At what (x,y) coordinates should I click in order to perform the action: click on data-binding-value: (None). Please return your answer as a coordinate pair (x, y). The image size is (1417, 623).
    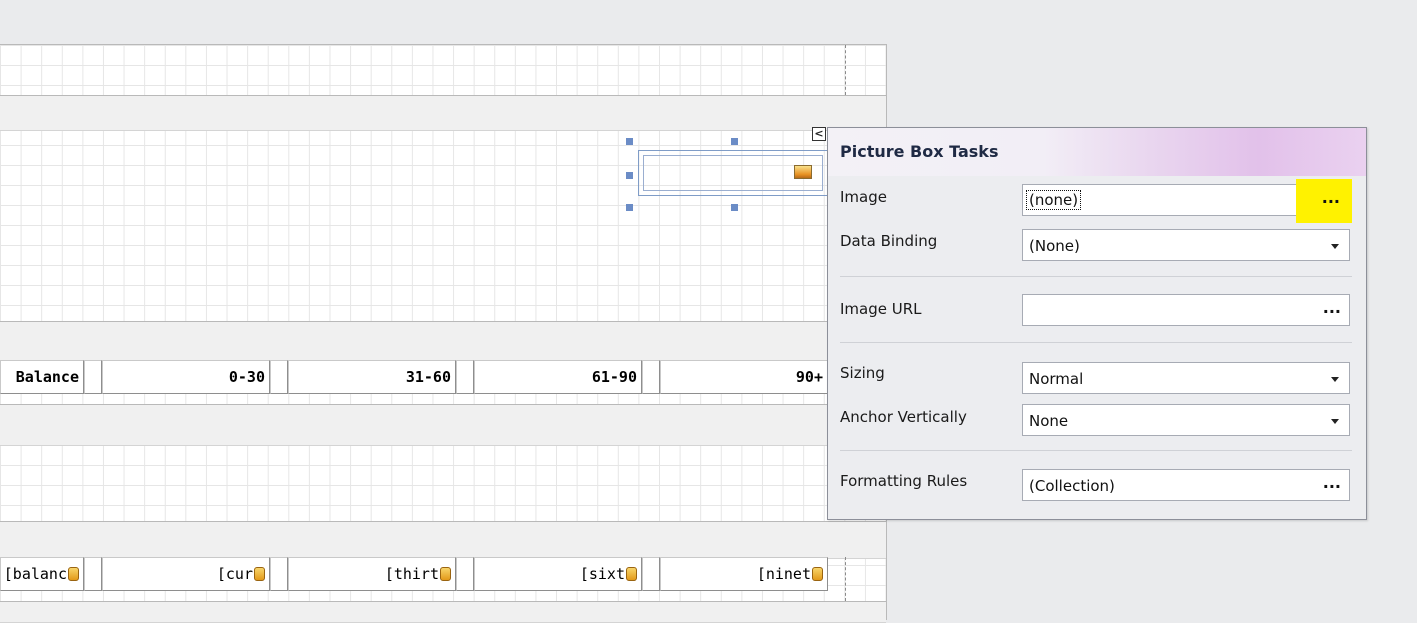
    Looking at the image, I should click on (1054, 246).